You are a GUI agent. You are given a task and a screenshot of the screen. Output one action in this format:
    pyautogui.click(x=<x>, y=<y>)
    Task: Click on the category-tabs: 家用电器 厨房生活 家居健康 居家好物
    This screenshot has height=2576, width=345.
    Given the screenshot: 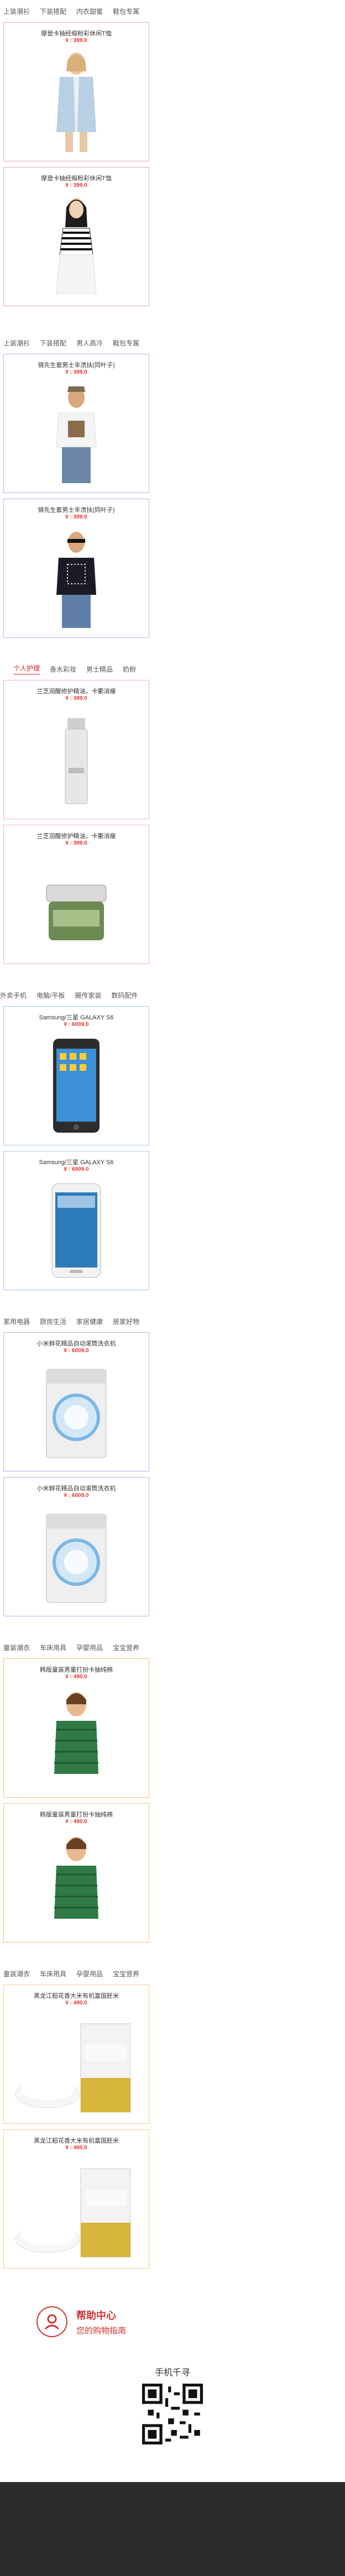 What is the action you would take?
    pyautogui.click(x=172, y=1321)
    